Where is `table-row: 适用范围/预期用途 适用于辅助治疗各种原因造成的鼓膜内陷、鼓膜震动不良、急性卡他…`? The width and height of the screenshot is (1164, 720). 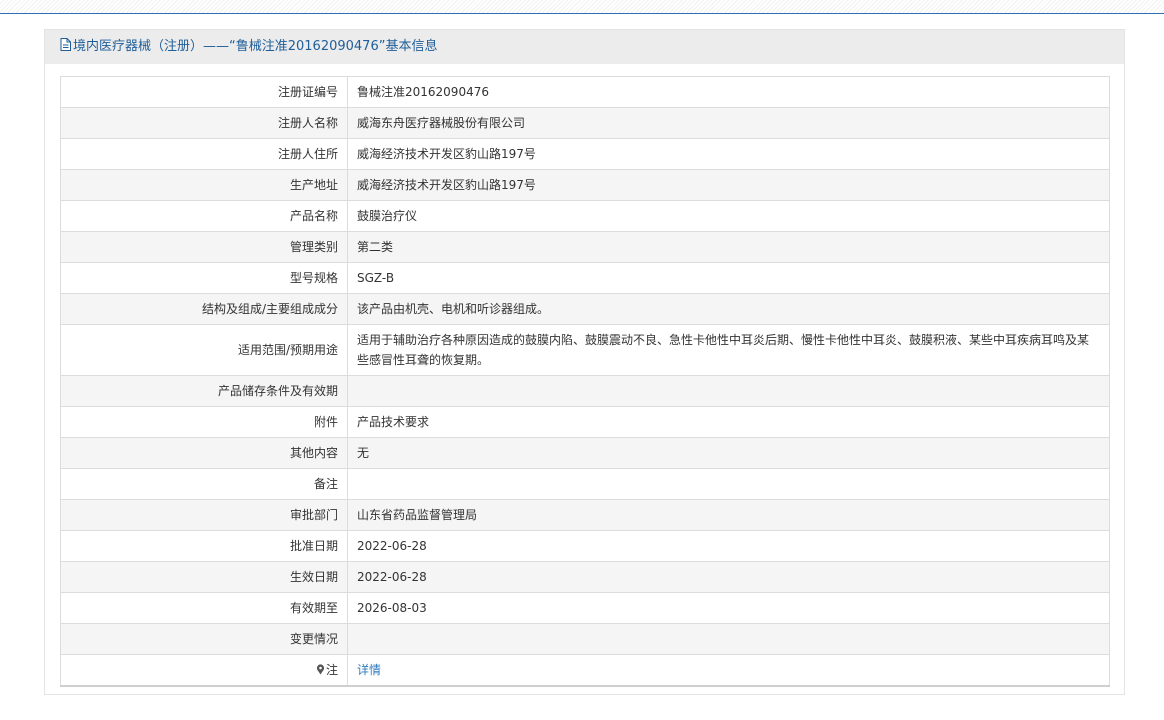
table-row: 适用范围/预期用途 适用于辅助治疗各种原因造成的鼓膜内陷、鼓膜震动不良、急性卡他… is located at coordinates (585, 350).